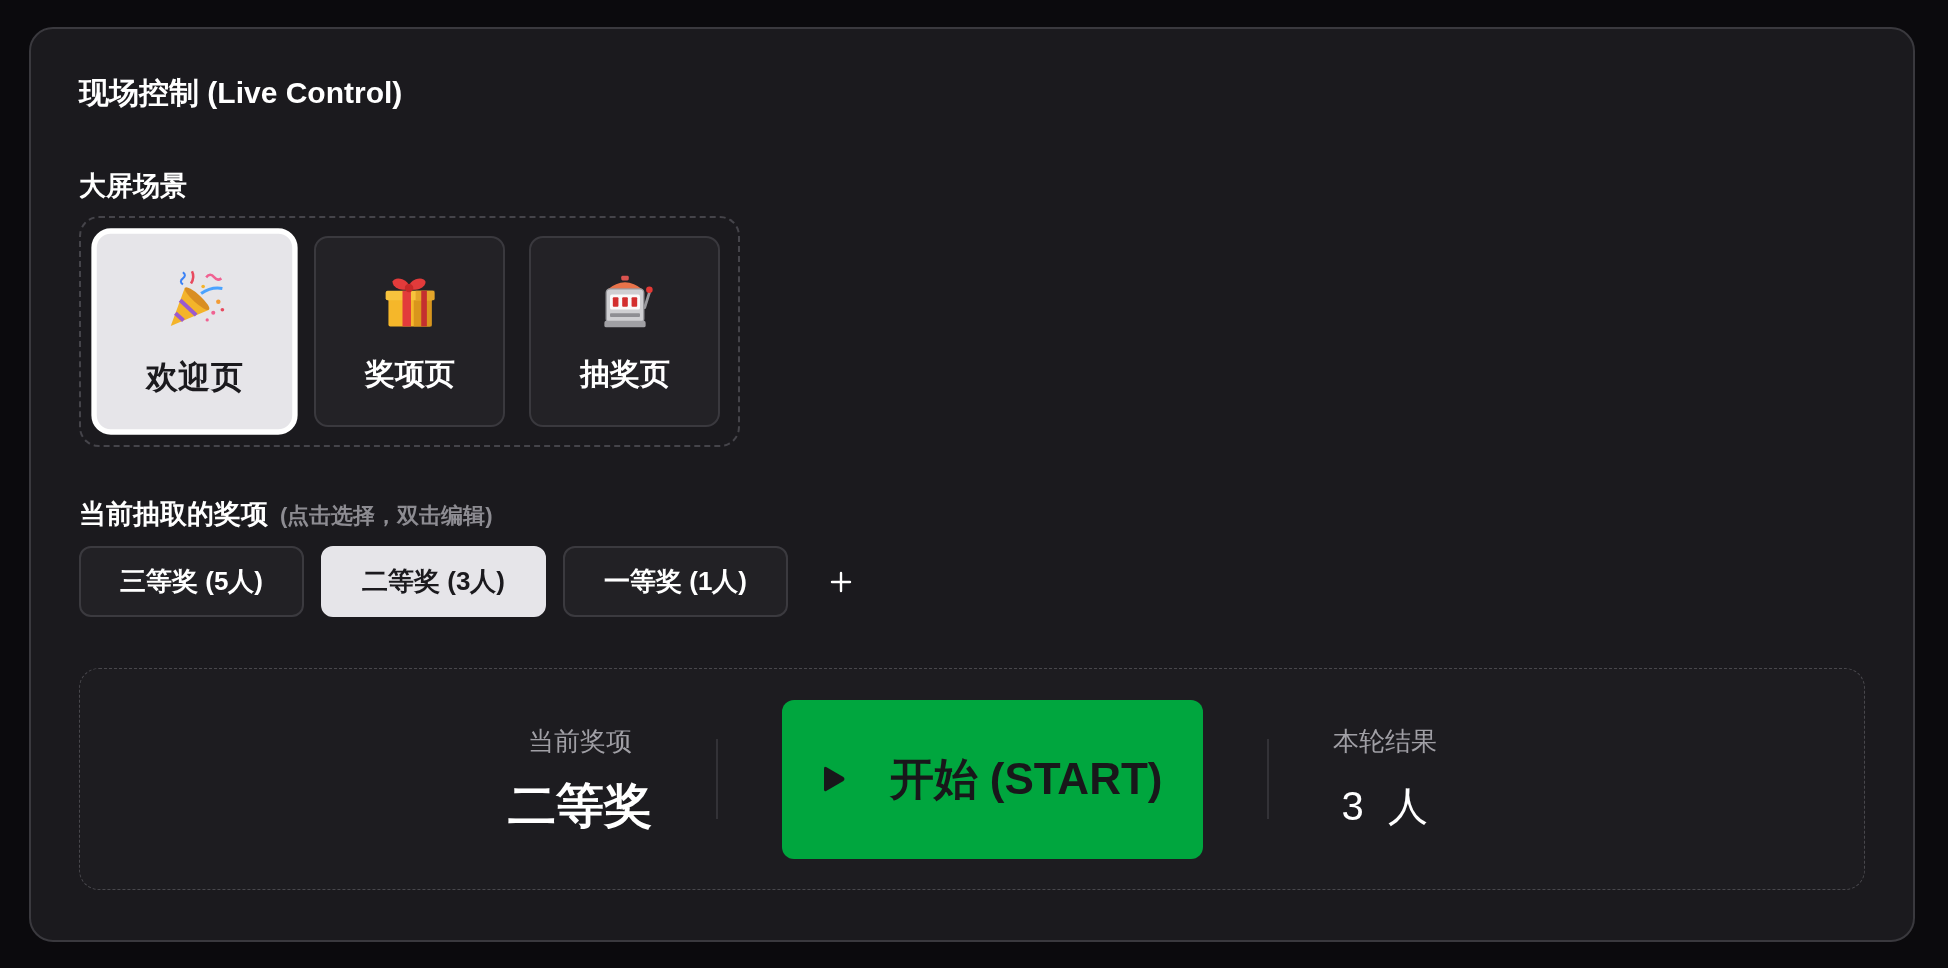 This screenshot has height=968, width=1948. Describe the element at coordinates (133, 186) in the screenshot. I see `scene-section-label: 大屏场景` at that location.